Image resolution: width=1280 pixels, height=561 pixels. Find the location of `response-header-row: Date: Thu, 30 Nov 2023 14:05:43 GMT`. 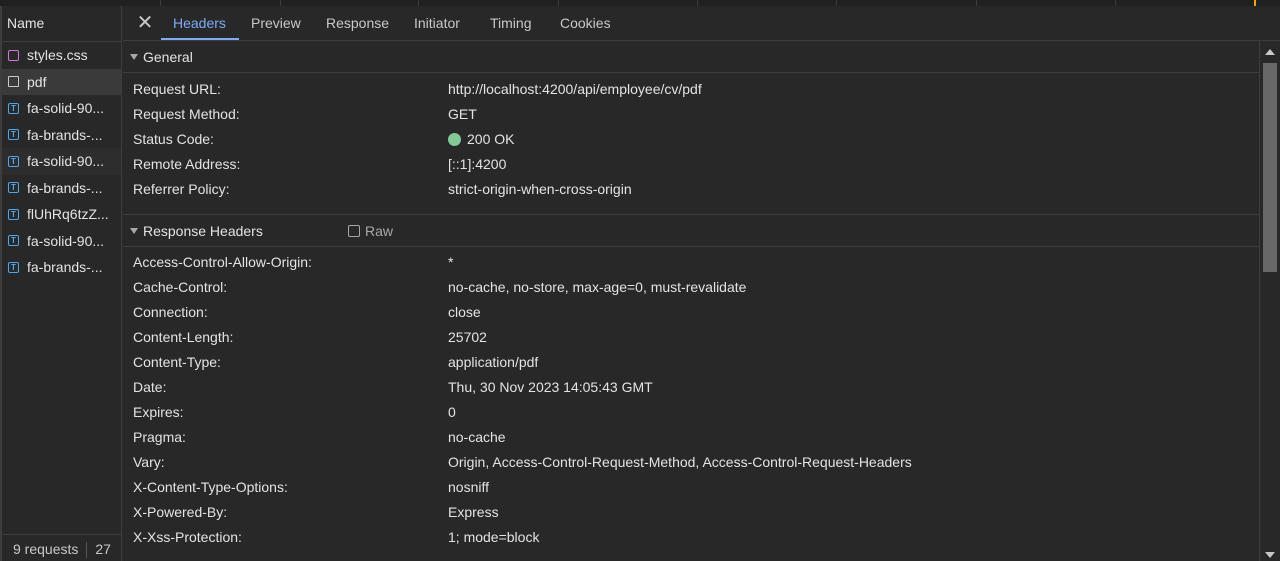

response-header-row: Date: Thu, 30 Nov 2023 14:05:43 GMT is located at coordinates (691, 387).